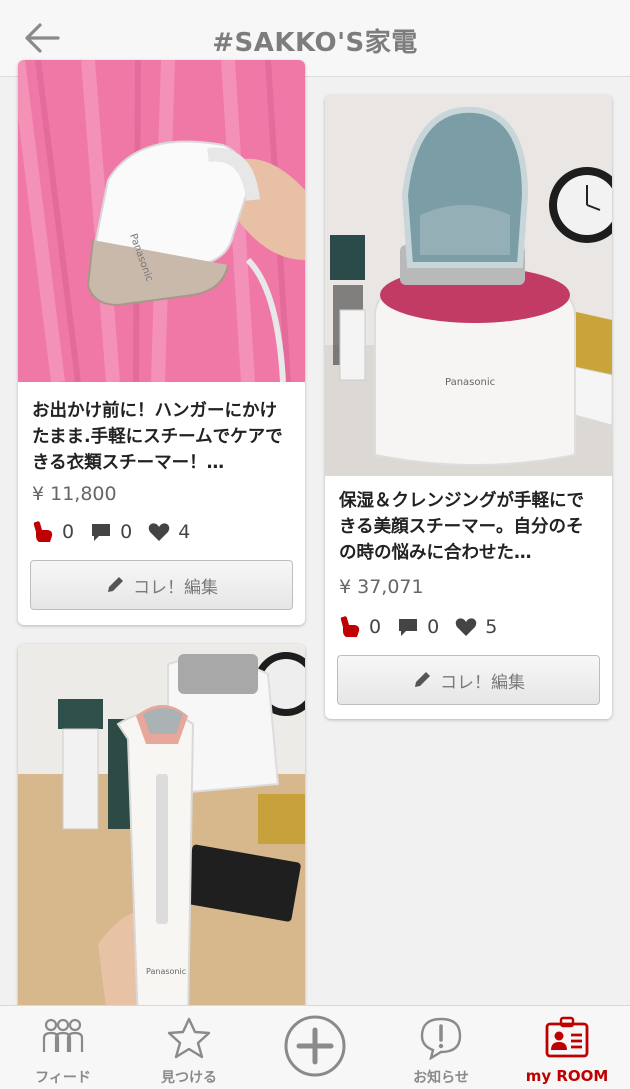  What do you see at coordinates (119, 532) in the screenshot?
I see `card-stats: 0 0 4` at bounding box center [119, 532].